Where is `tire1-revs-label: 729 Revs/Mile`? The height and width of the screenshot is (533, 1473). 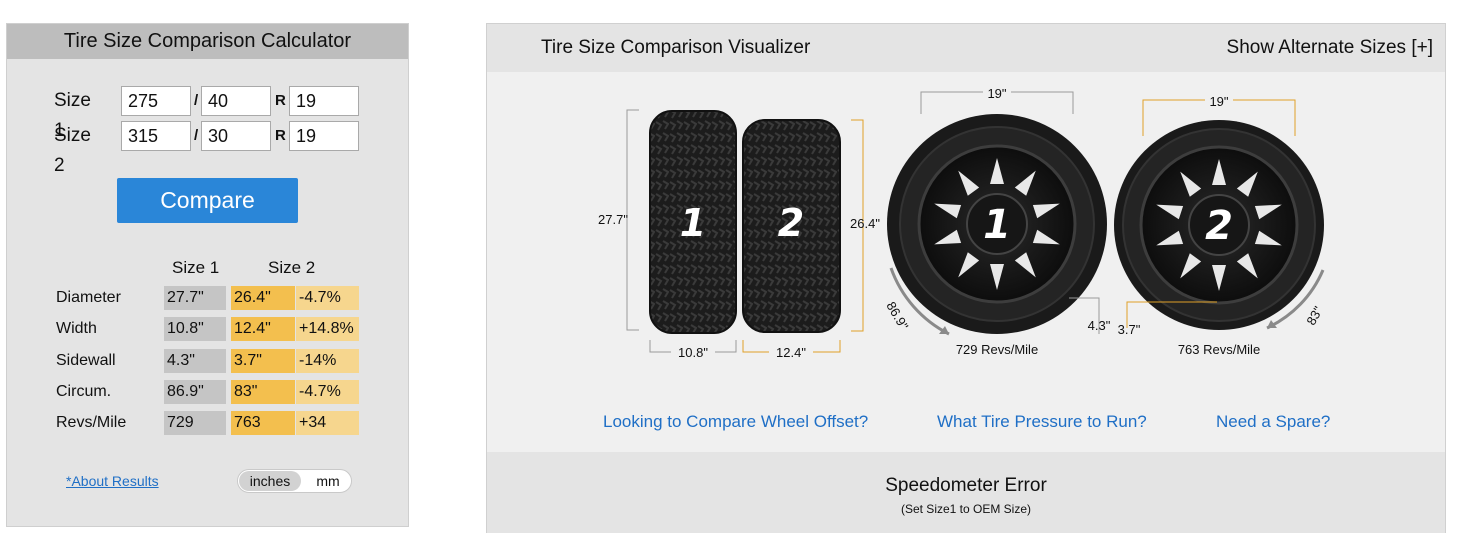 tire1-revs-label: 729 Revs/Mile is located at coordinates (997, 349).